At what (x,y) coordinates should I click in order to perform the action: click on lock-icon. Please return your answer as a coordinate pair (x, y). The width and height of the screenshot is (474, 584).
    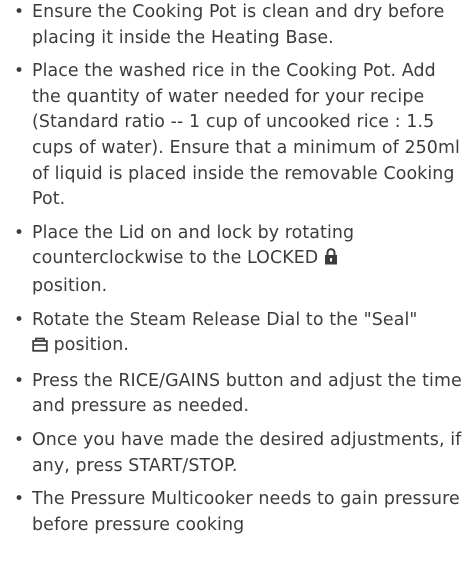
    Looking at the image, I should click on (331, 261).